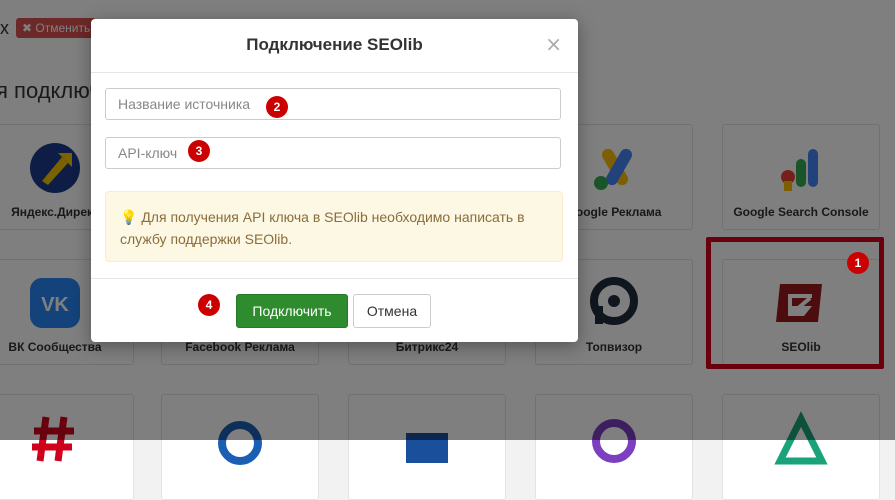 The width and height of the screenshot is (895, 500). I want to click on source-name-input, so click(333, 104).